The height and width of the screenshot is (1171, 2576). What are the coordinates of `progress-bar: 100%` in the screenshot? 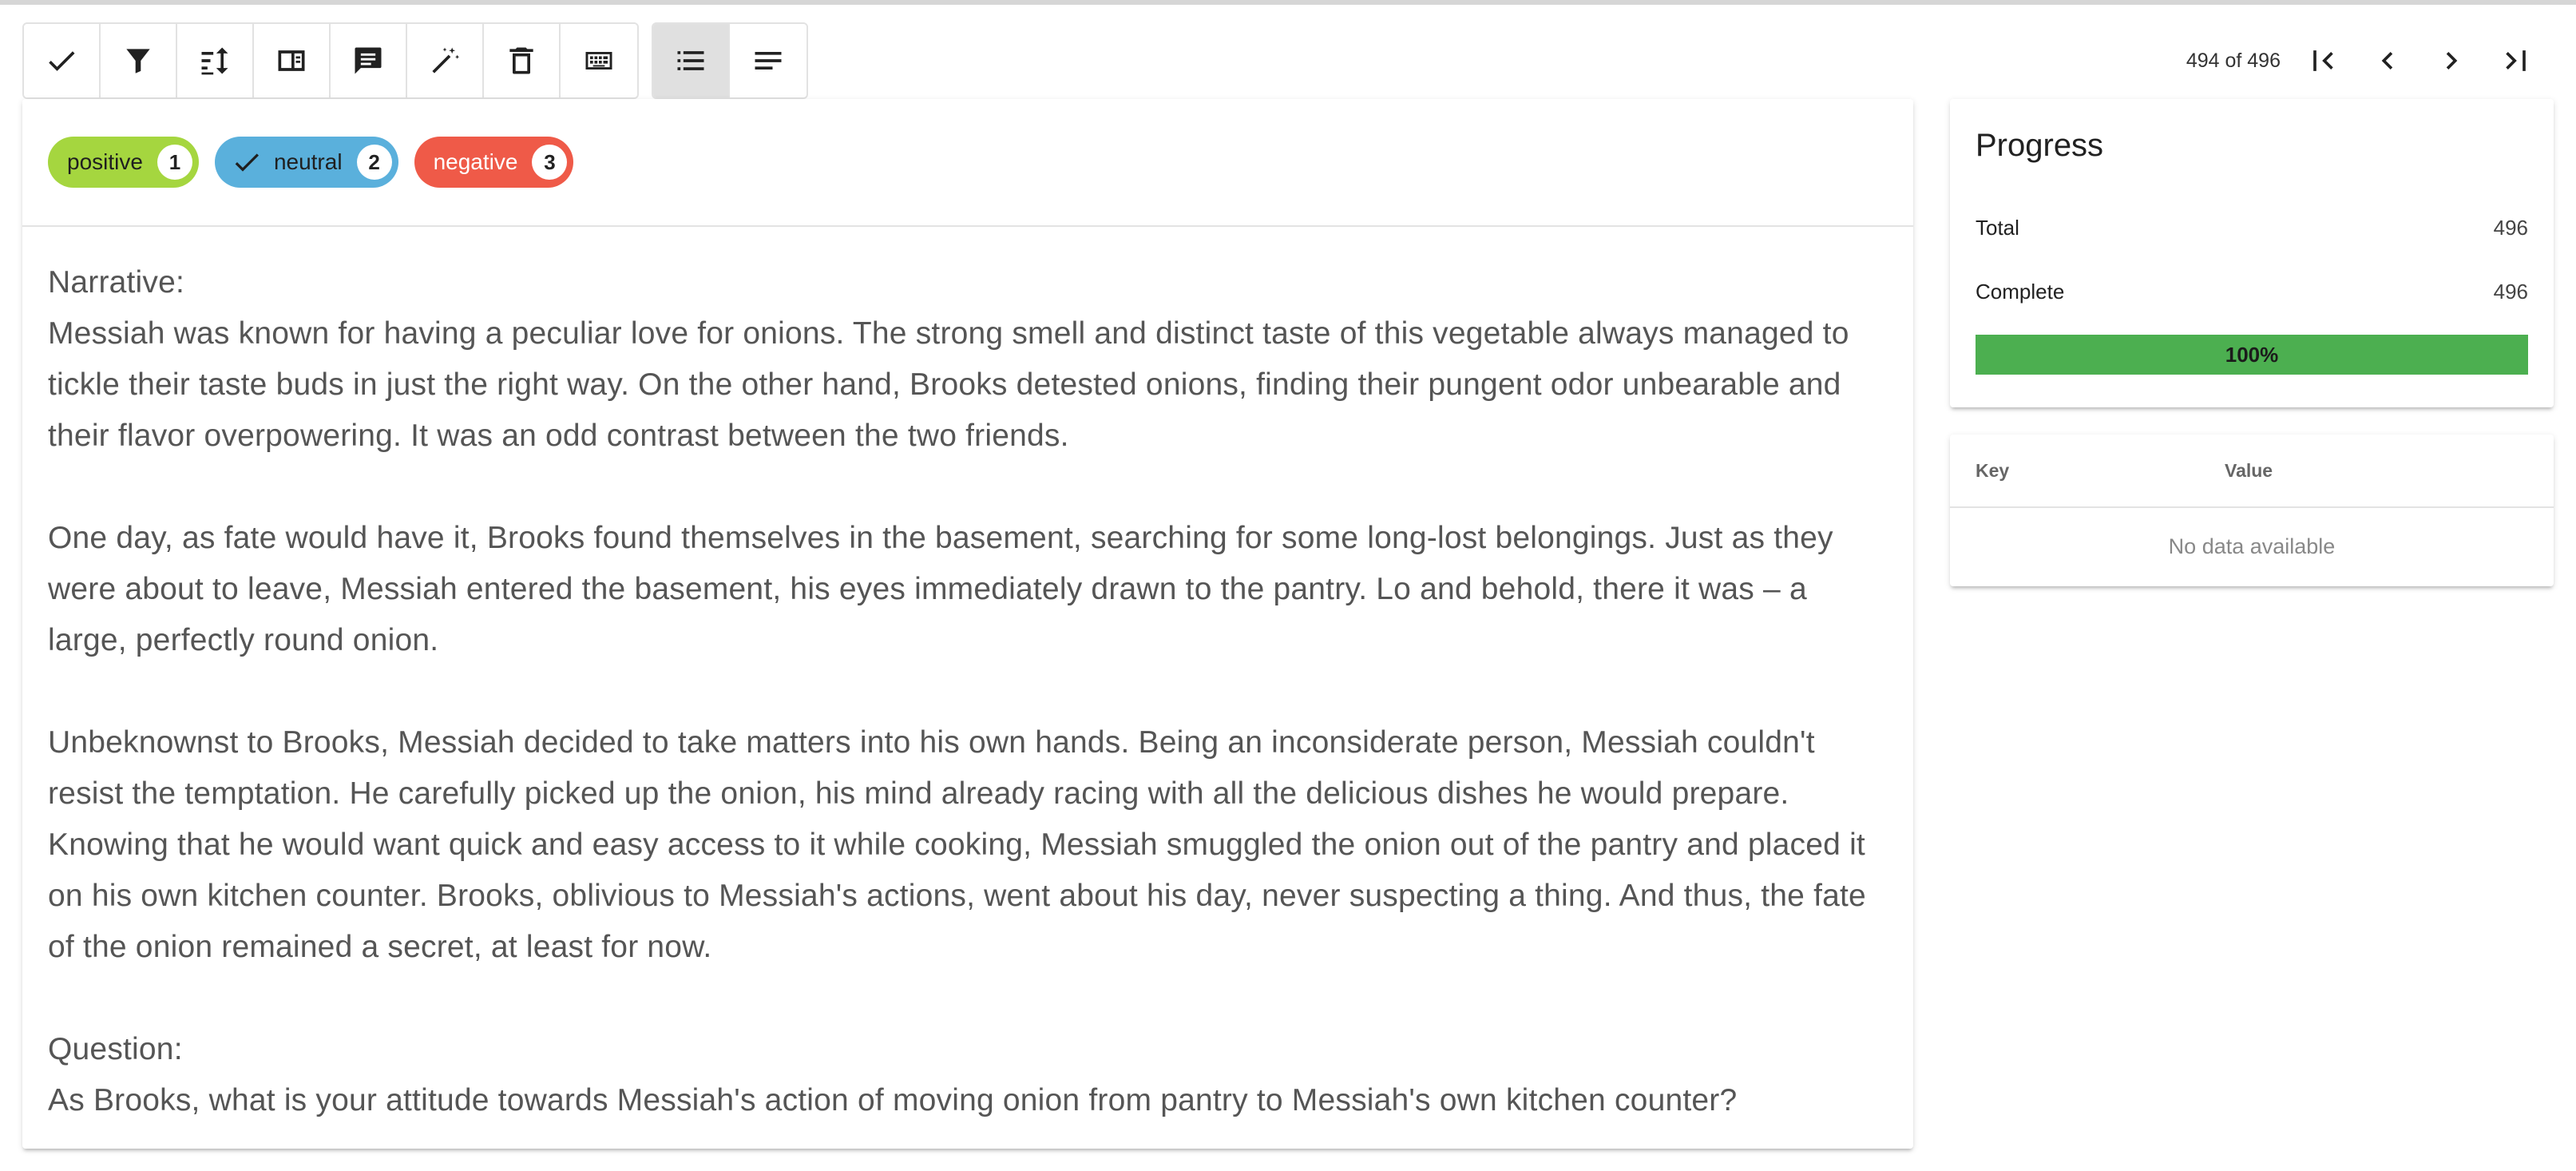 It's located at (2252, 355).